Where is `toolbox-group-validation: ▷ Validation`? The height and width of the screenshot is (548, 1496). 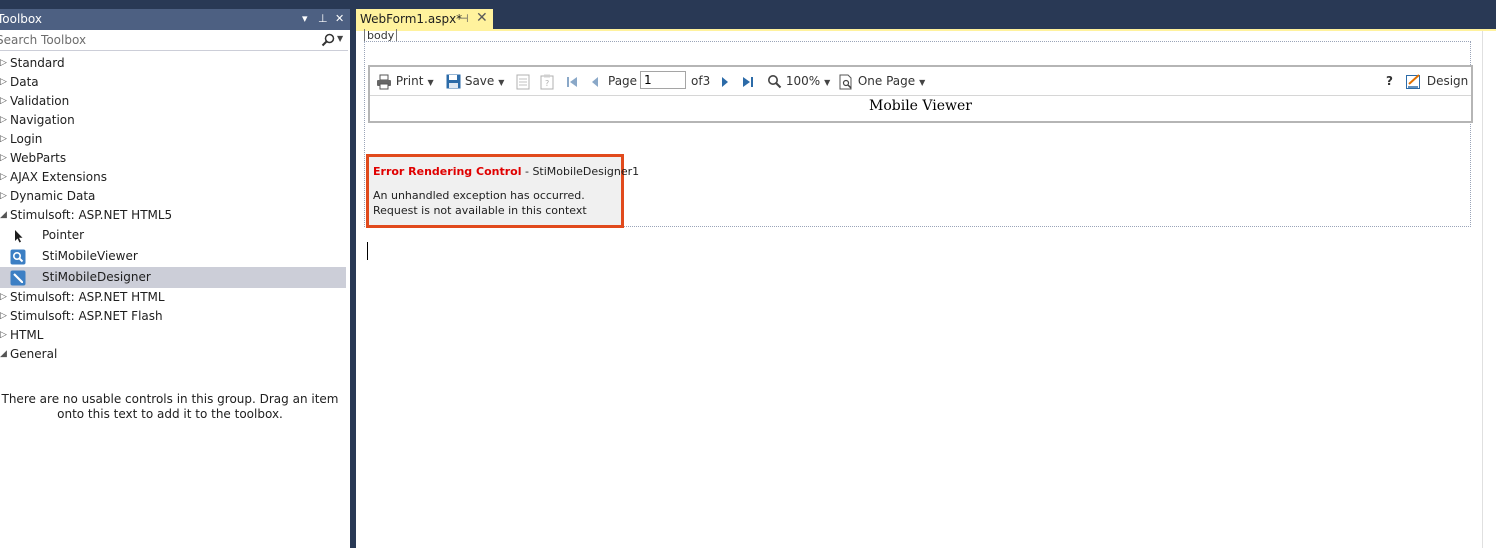
toolbox-group-validation: ▷ Validation is located at coordinates (173, 101).